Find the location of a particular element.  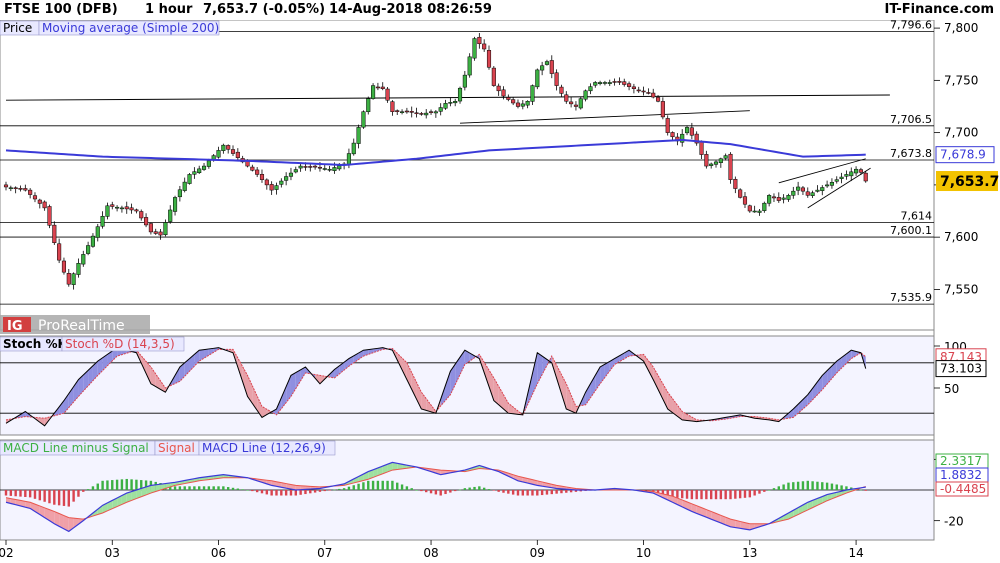

stoch-legend: Stoch %K Stoch %D (14,3,5) is located at coordinates (92, 344).